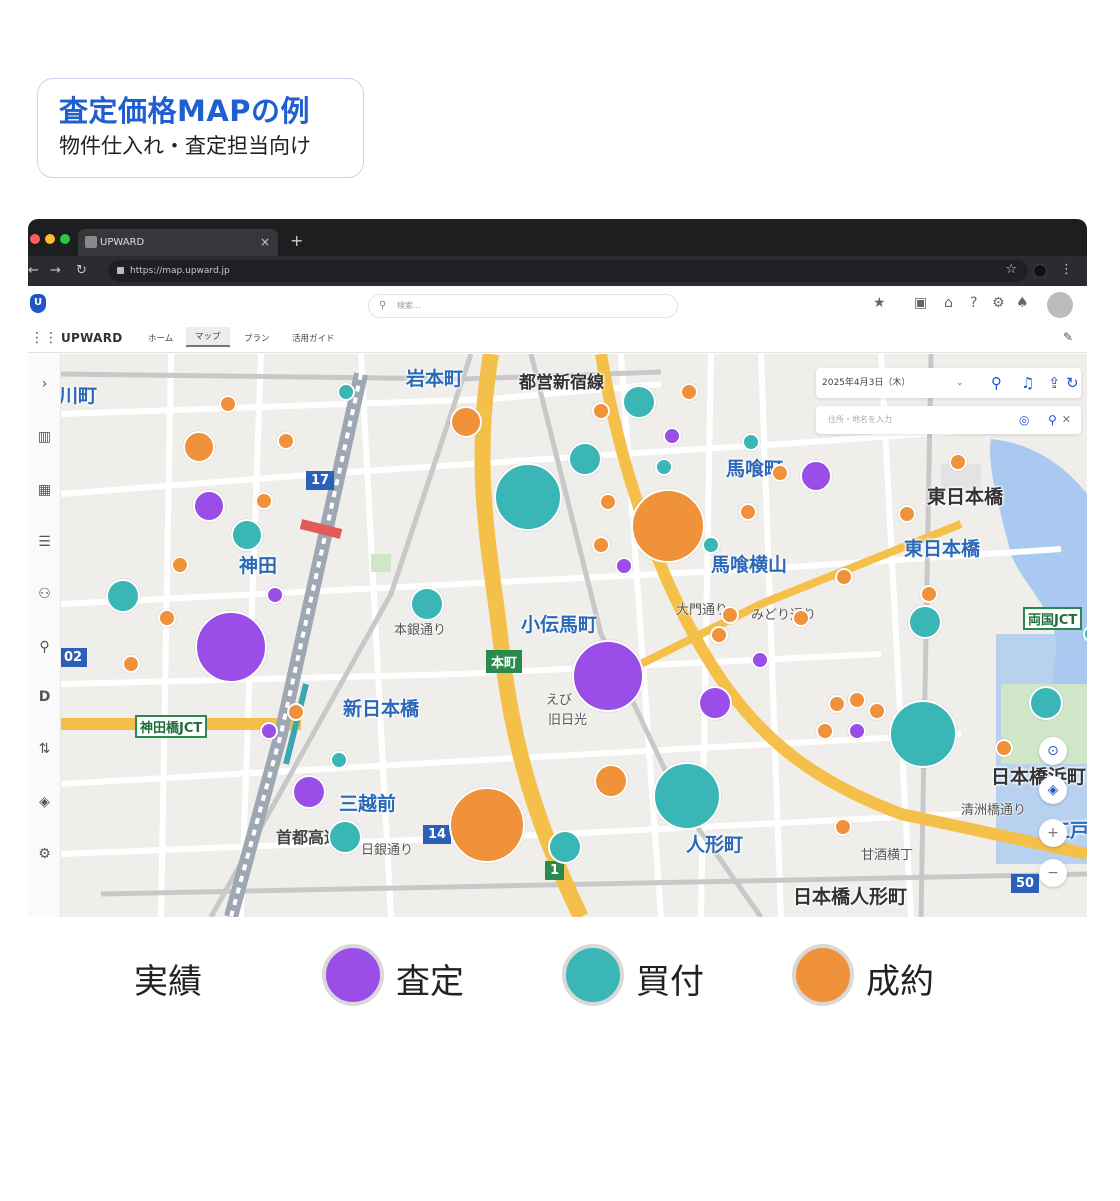 The image size is (1120, 1201). I want to click on users-icon: ⚇, so click(44, 594).